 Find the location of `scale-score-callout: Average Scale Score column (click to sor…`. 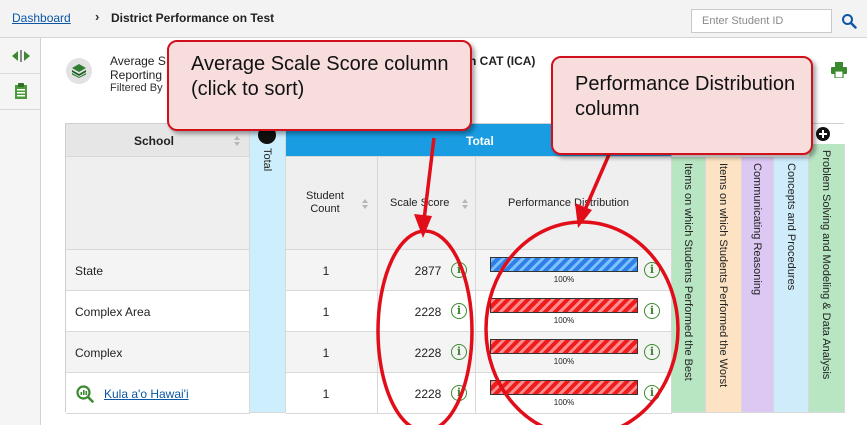

scale-score-callout: Average Scale Score column (click to sor… is located at coordinates (319, 85).